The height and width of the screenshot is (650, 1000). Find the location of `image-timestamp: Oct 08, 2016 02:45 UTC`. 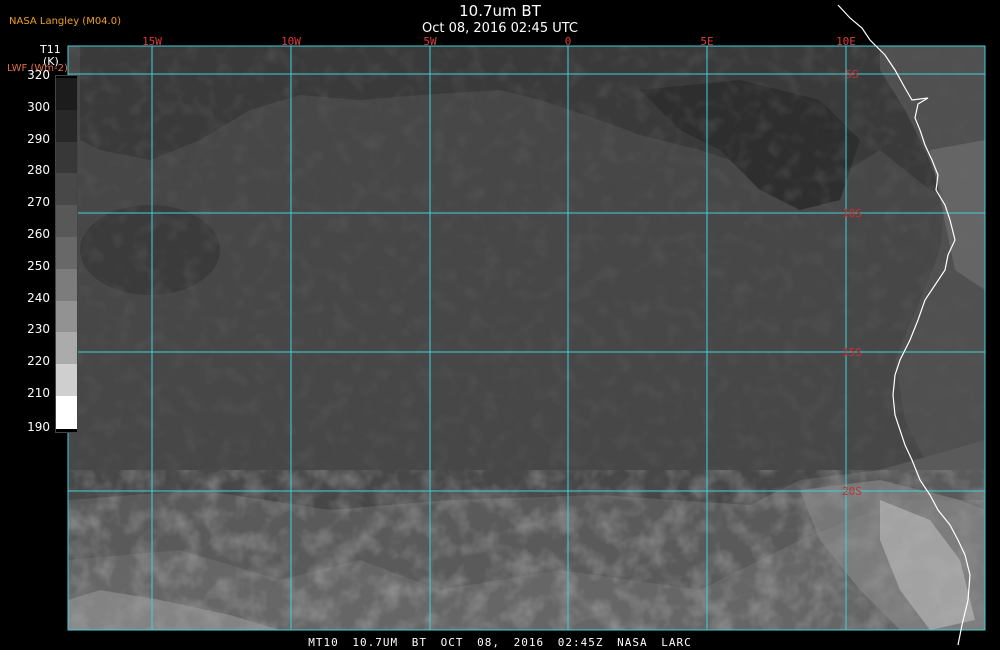

image-timestamp: Oct 08, 2016 02:45 UTC is located at coordinates (500, 28).